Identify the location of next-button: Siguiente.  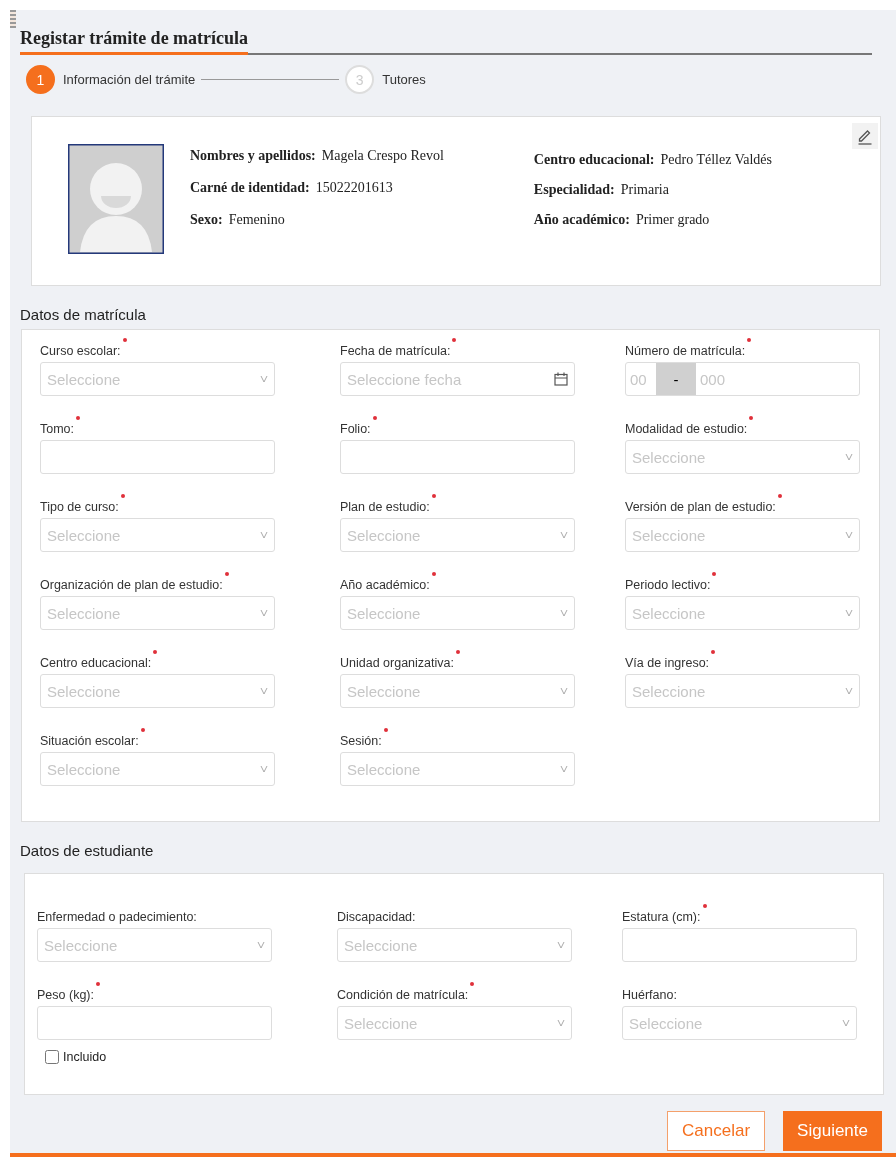
(832, 1131).